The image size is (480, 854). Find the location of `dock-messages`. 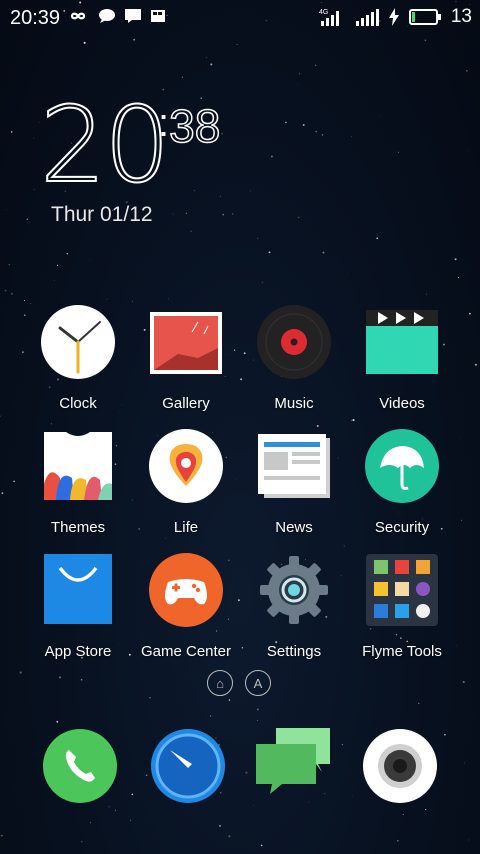

dock-messages is located at coordinates (294, 766).